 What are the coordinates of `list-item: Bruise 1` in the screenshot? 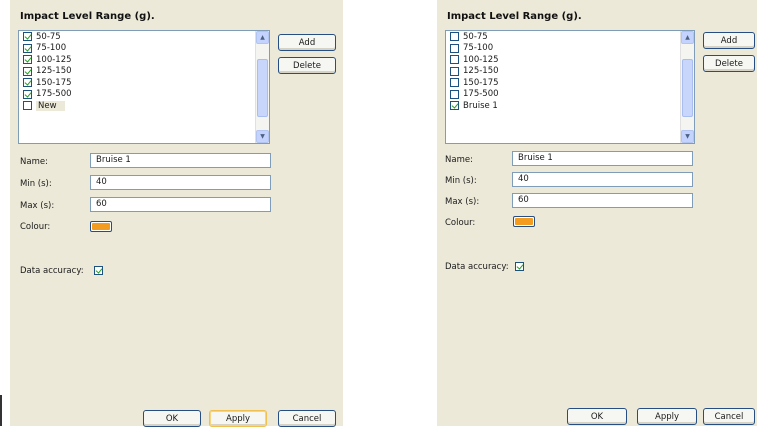 It's located at (570, 106).